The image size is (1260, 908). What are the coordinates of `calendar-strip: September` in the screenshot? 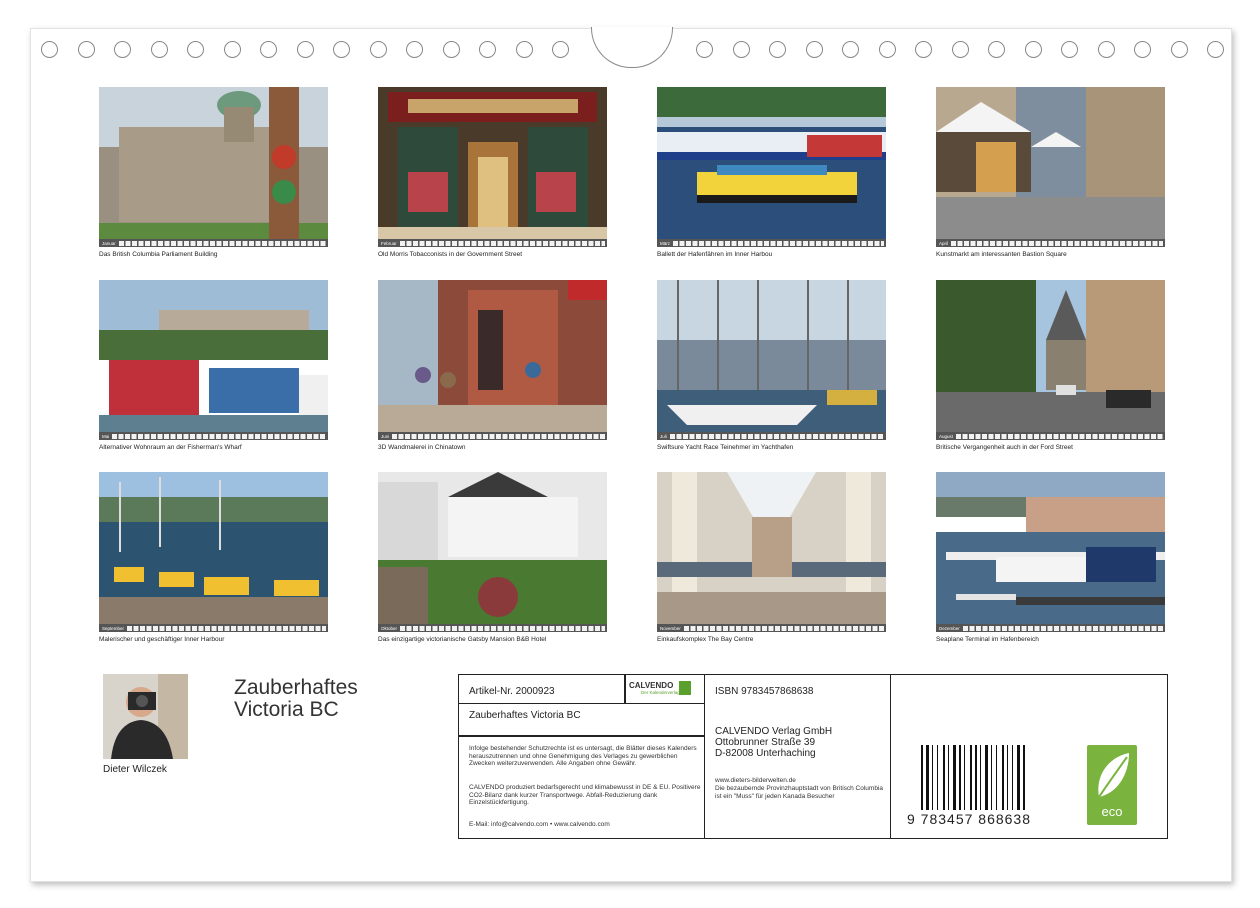 It's located at (213, 628).